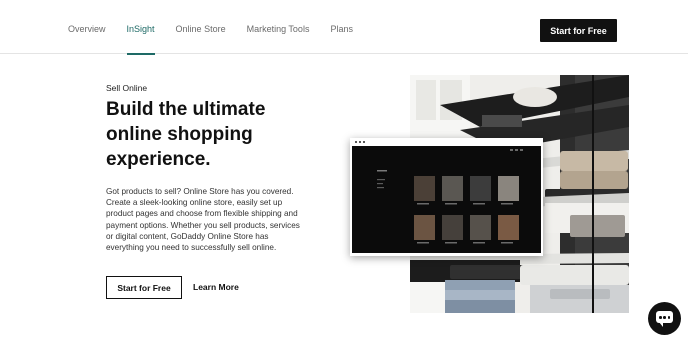 This screenshot has height=350, width=688. I want to click on tab-online-store: Online Store, so click(201, 27).